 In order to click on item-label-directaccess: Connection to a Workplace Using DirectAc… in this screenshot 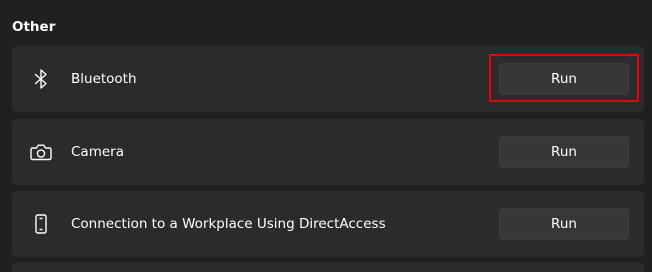, I will do `click(228, 224)`.